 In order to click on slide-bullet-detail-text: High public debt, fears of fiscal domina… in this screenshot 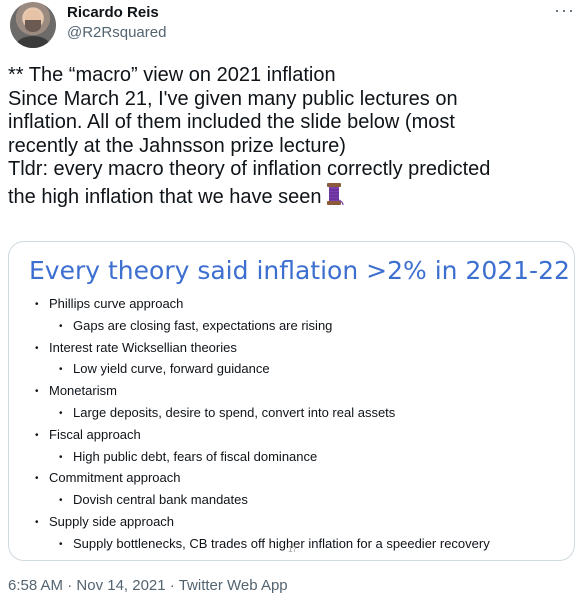, I will do `click(195, 456)`.